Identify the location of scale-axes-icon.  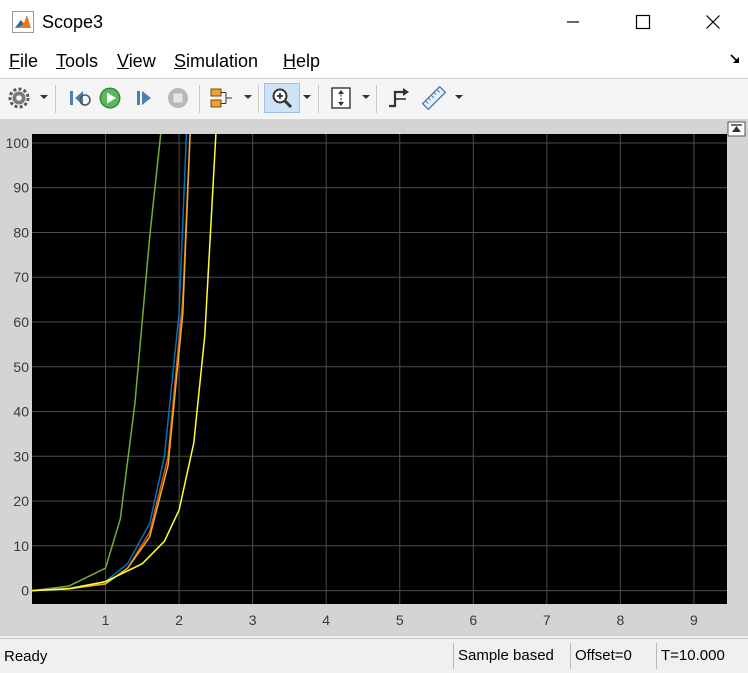
(341, 98).